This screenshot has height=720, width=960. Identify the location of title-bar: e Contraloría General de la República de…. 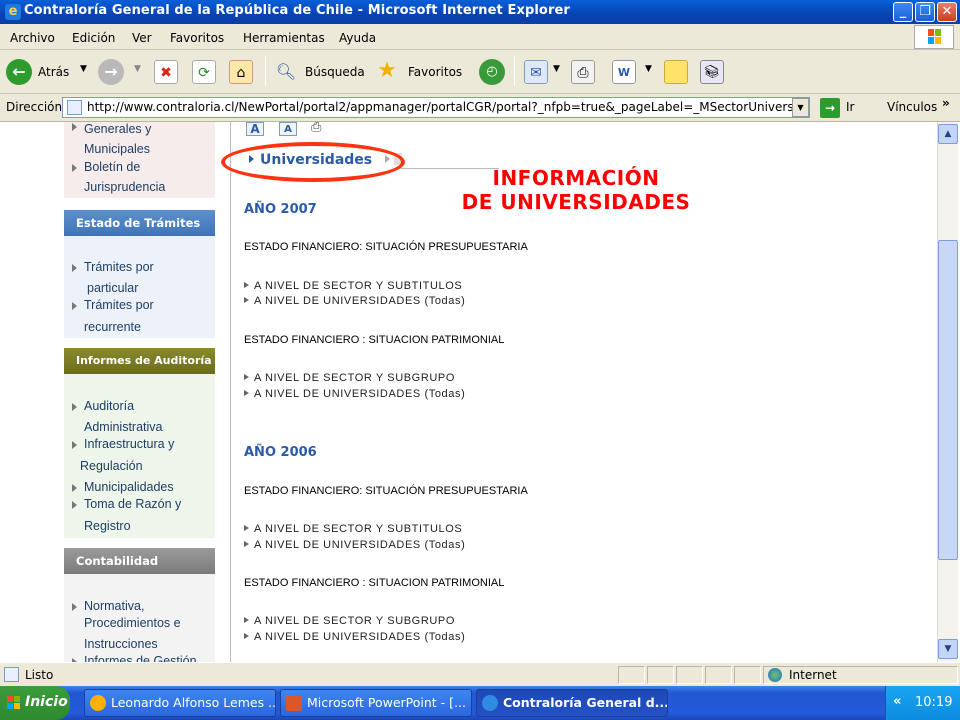
(480, 12).